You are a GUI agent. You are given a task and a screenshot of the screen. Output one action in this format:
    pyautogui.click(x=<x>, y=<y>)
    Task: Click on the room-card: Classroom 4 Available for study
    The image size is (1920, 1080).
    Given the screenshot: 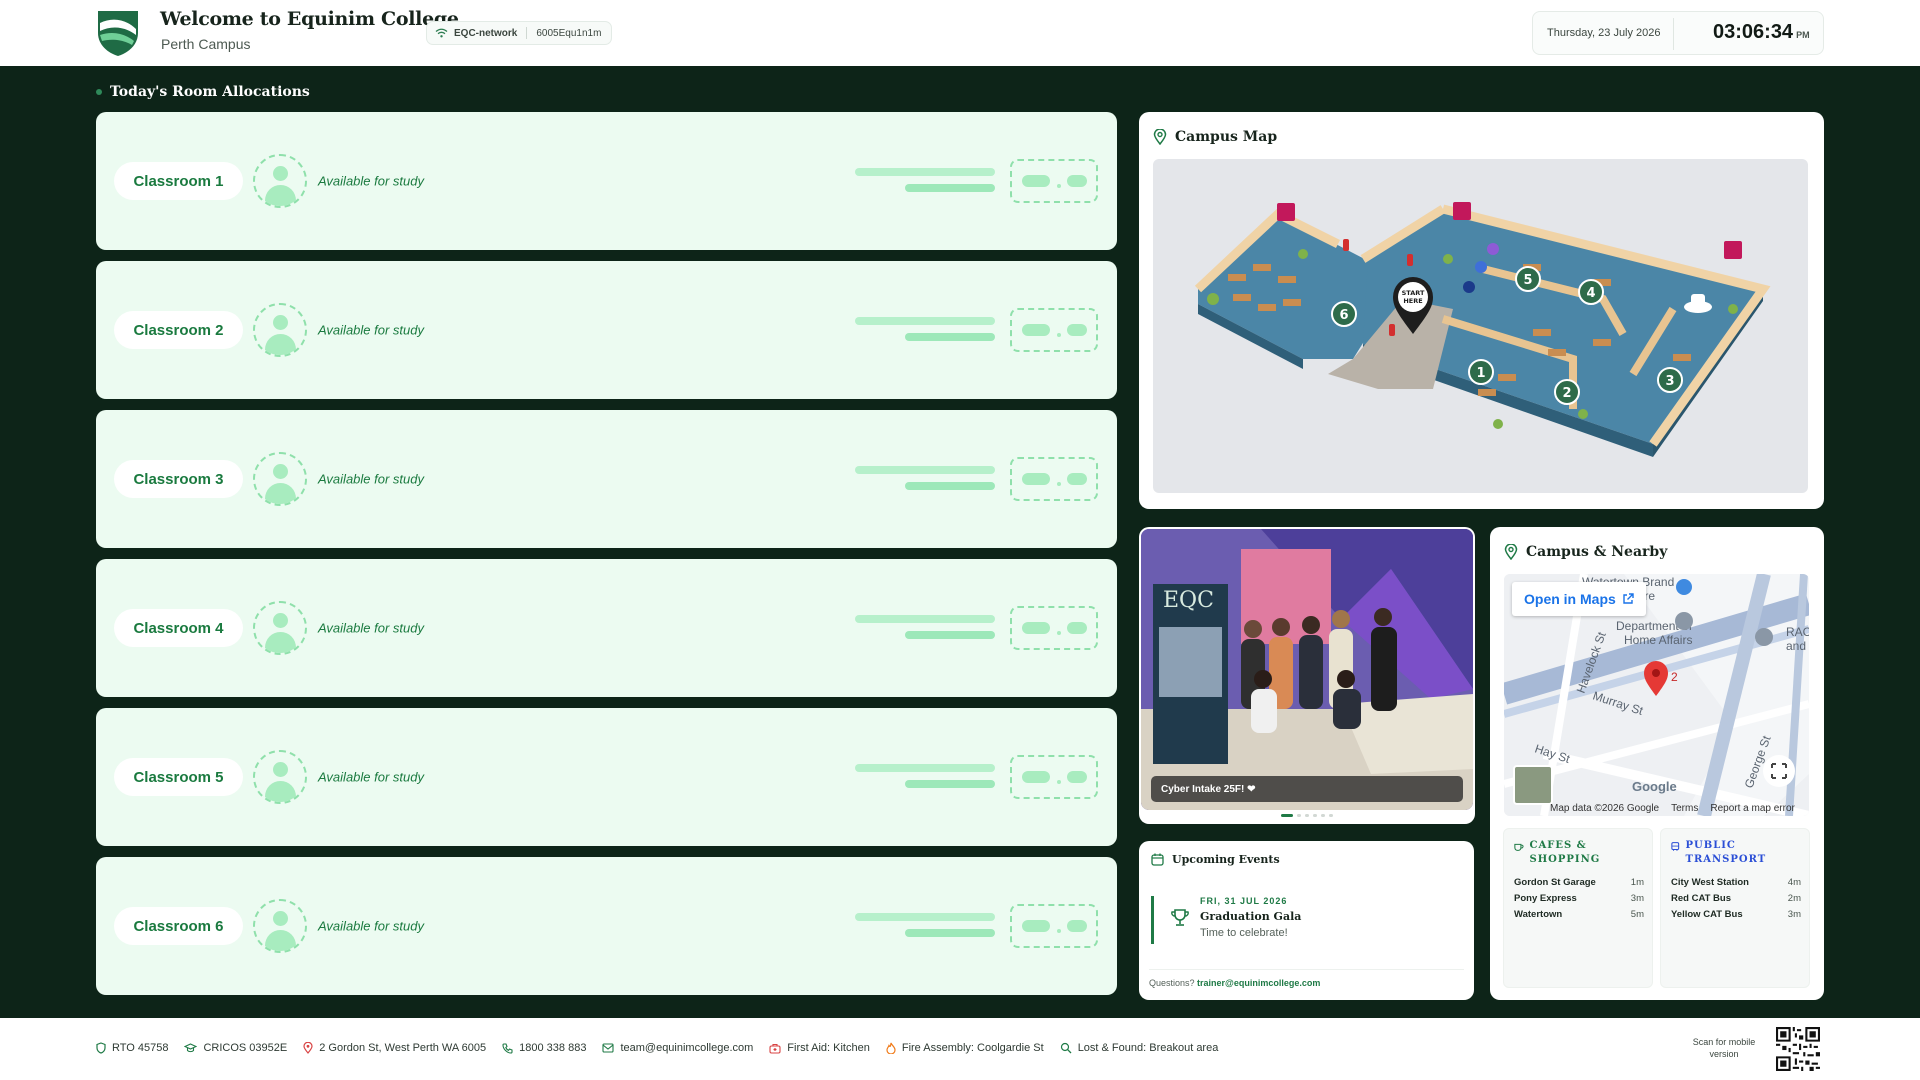 What is the action you would take?
    pyautogui.click(x=606, y=628)
    